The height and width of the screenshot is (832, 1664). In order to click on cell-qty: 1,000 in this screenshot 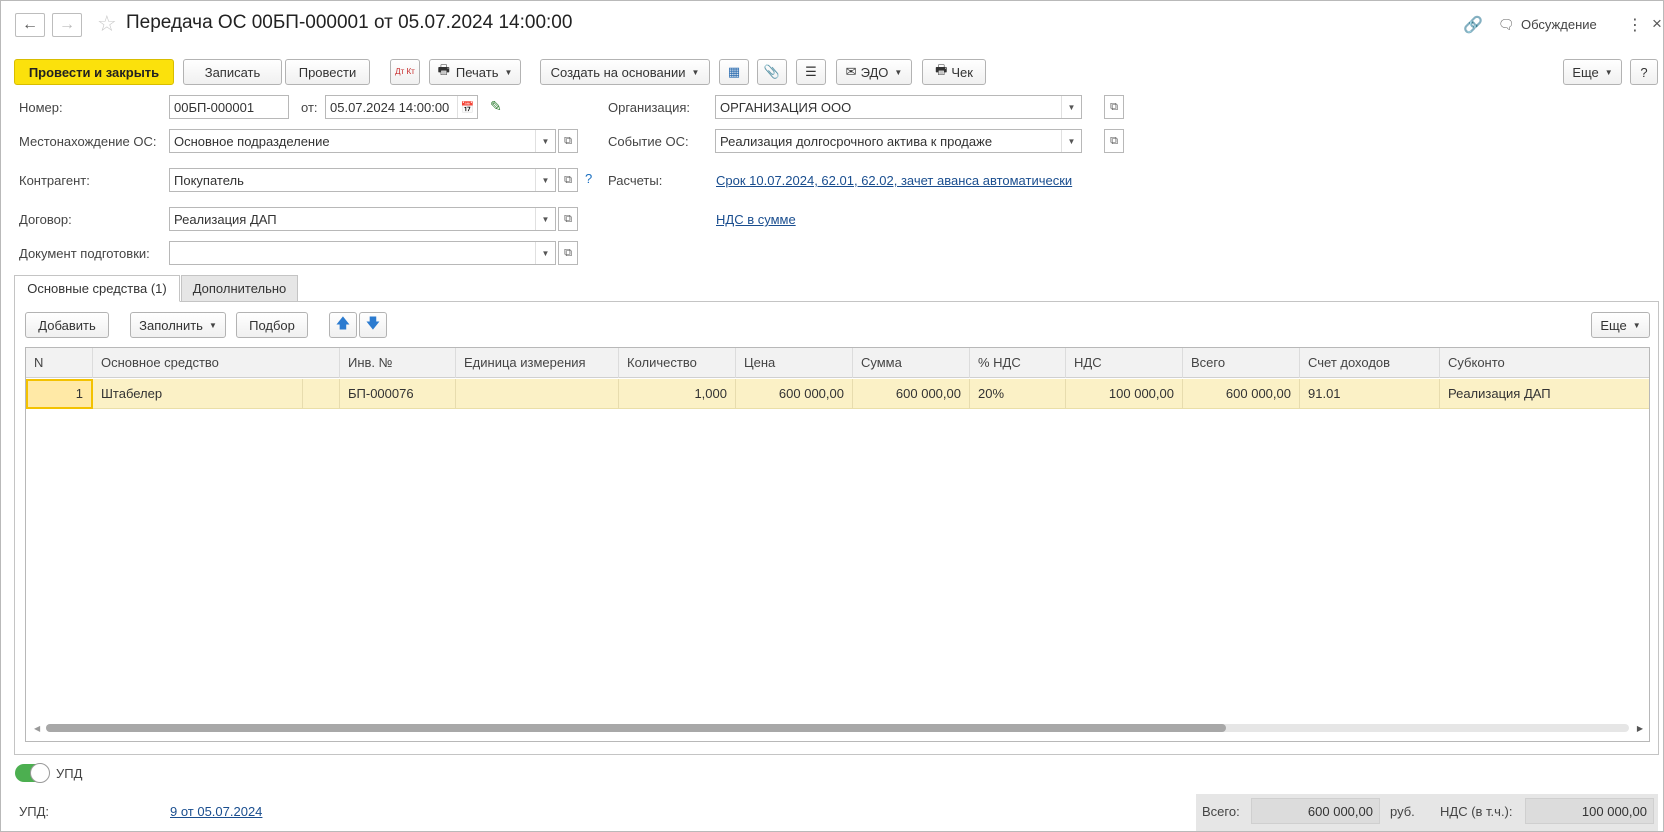, I will do `click(677, 394)`.